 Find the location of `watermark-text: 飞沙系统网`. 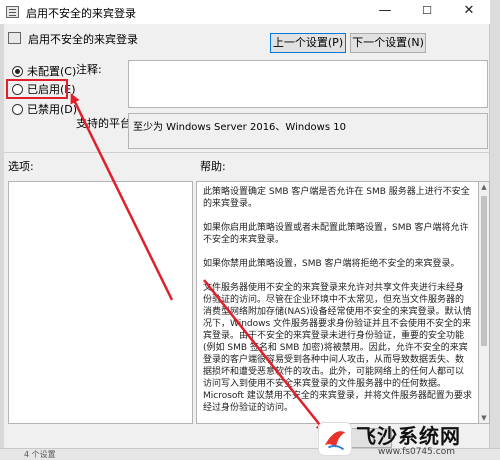

watermark-text: 飞沙系统网 is located at coordinates (408, 436).